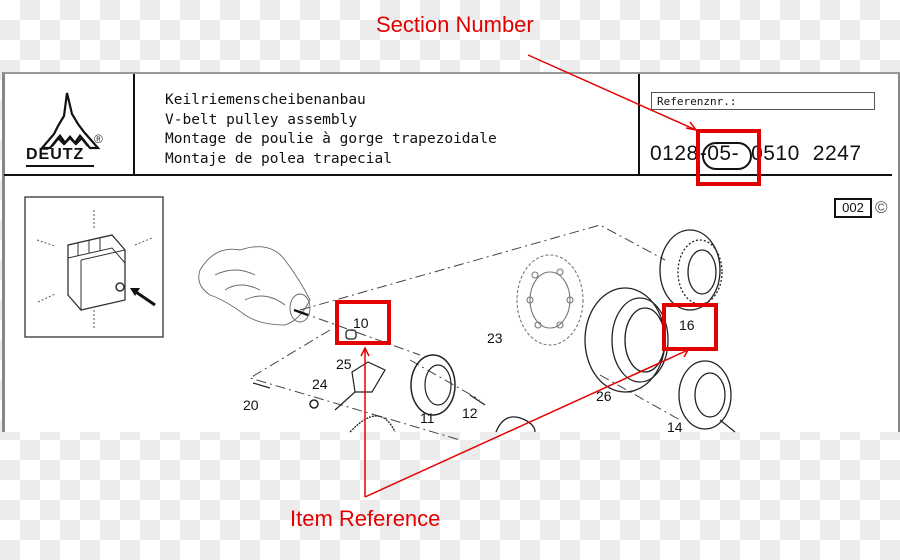  Describe the element at coordinates (526, 423) in the screenshot. I see `item-arrow-line-right` at that location.